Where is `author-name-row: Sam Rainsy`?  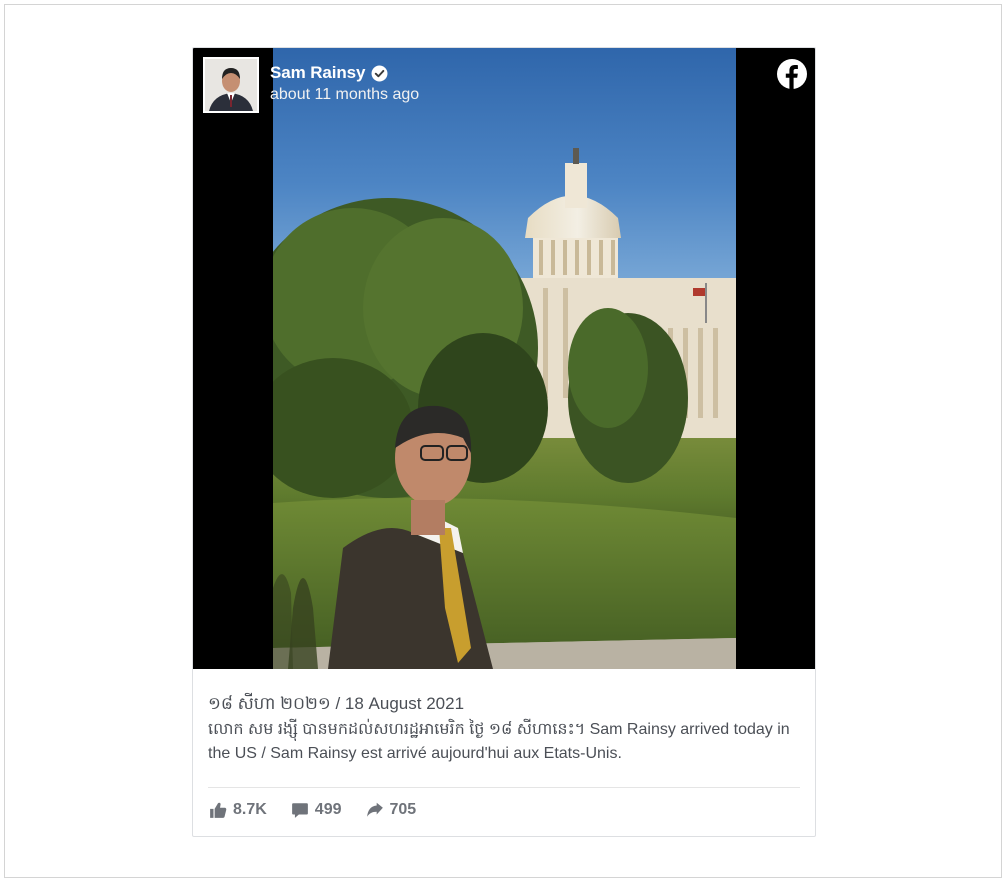
author-name-row: Sam Rainsy is located at coordinates (344, 73).